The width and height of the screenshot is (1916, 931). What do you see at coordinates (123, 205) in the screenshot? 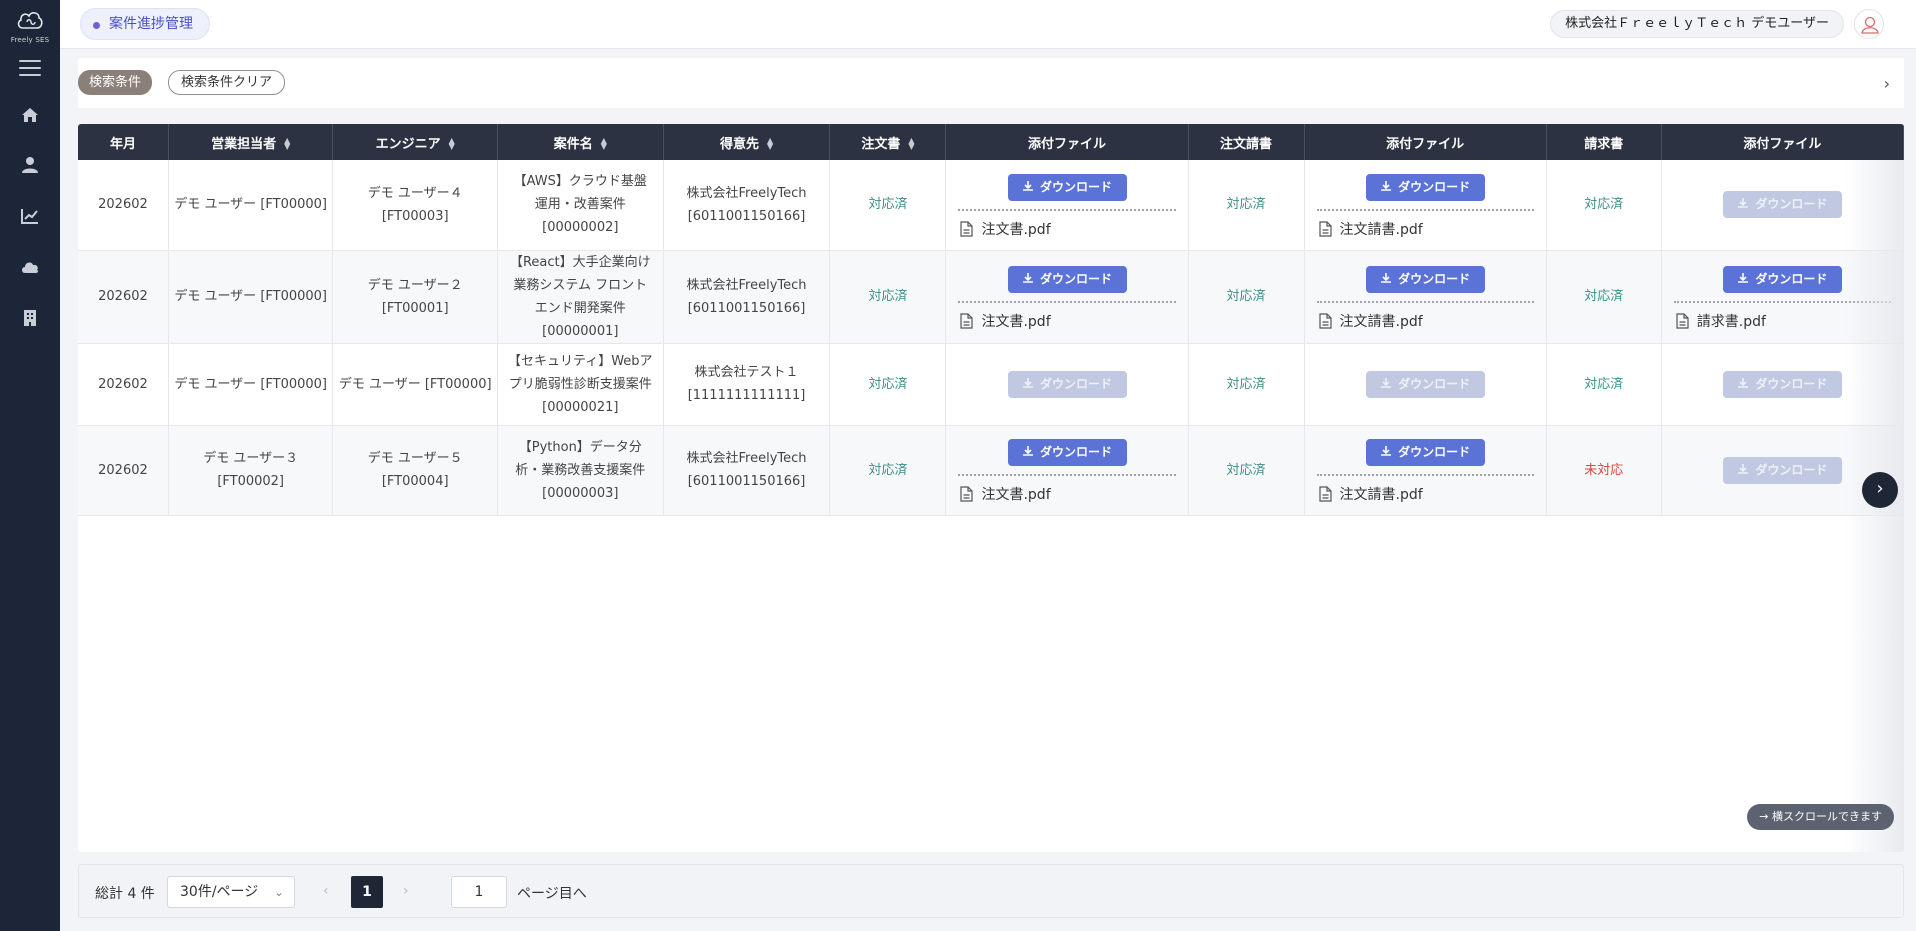
I see `cell-month-text: 202602` at bounding box center [123, 205].